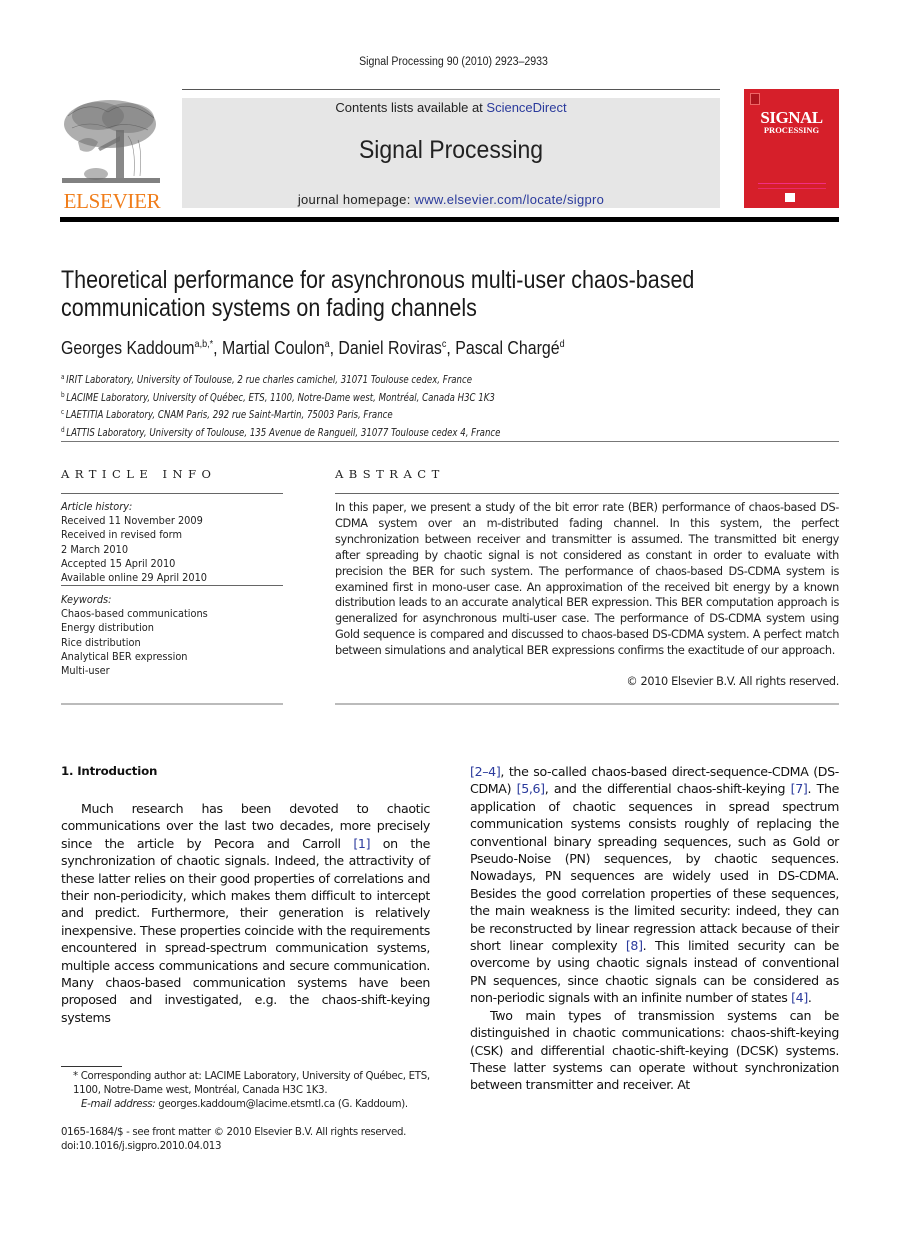  What do you see at coordinates (109, 771) in the screenshot?
I see `section-heading-introduction: 1. Introduction` at bounding box center [109, 771].